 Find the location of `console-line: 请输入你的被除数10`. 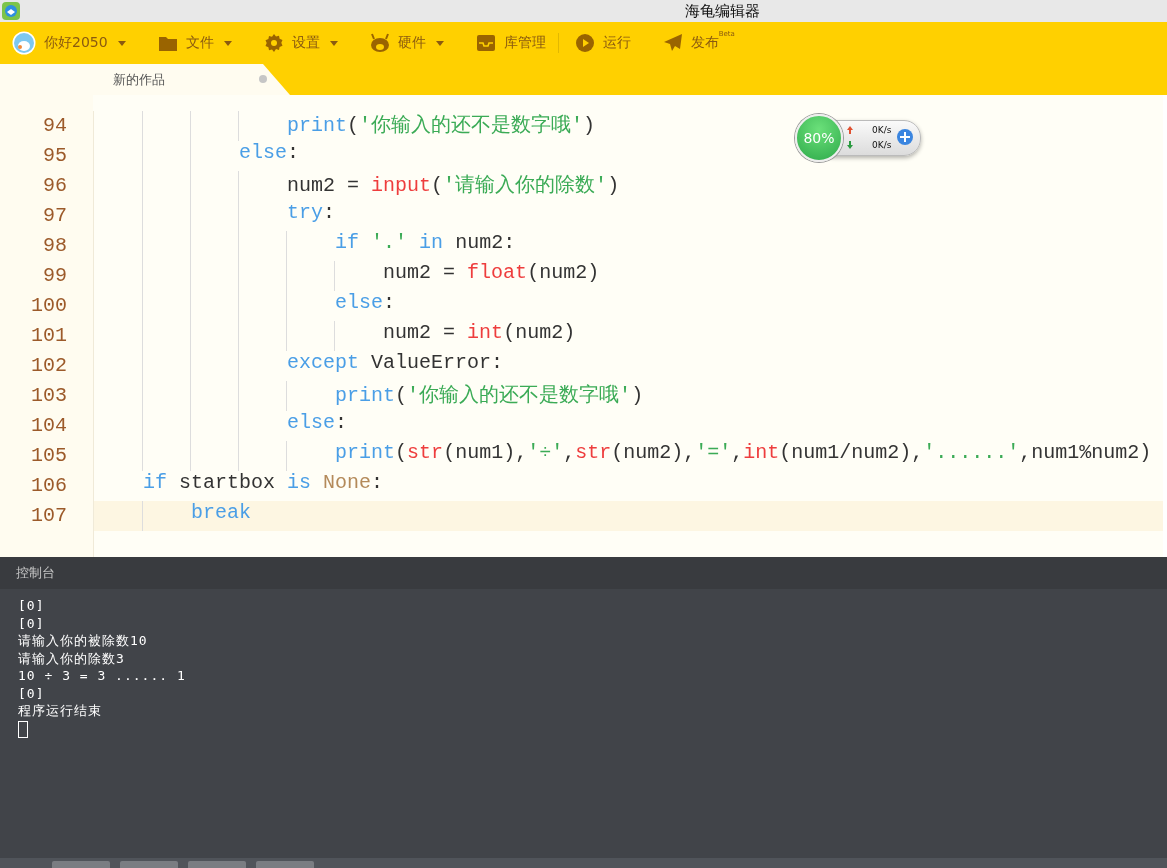

console-line: 请输入你的被除数10 is located at coordinates (83, 641).